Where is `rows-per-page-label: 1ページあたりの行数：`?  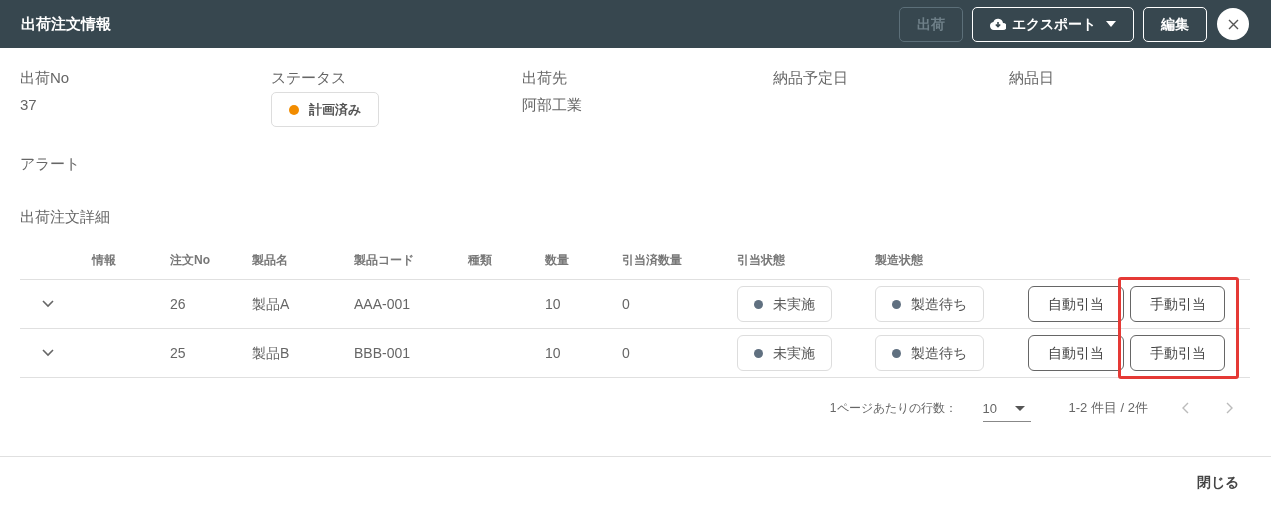 rows-per-page-label: 1ページあたりの行数： is located at coordinates (893, 408).